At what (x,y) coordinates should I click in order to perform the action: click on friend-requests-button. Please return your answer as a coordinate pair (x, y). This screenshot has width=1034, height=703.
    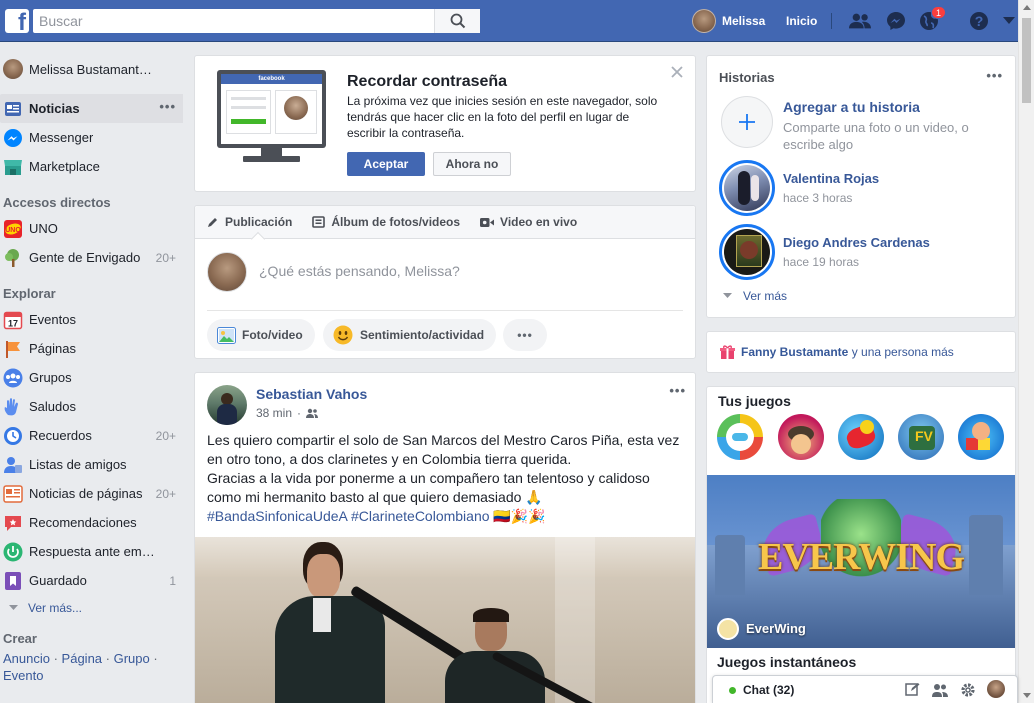
    Looking at the image, I should click on (860, 21).